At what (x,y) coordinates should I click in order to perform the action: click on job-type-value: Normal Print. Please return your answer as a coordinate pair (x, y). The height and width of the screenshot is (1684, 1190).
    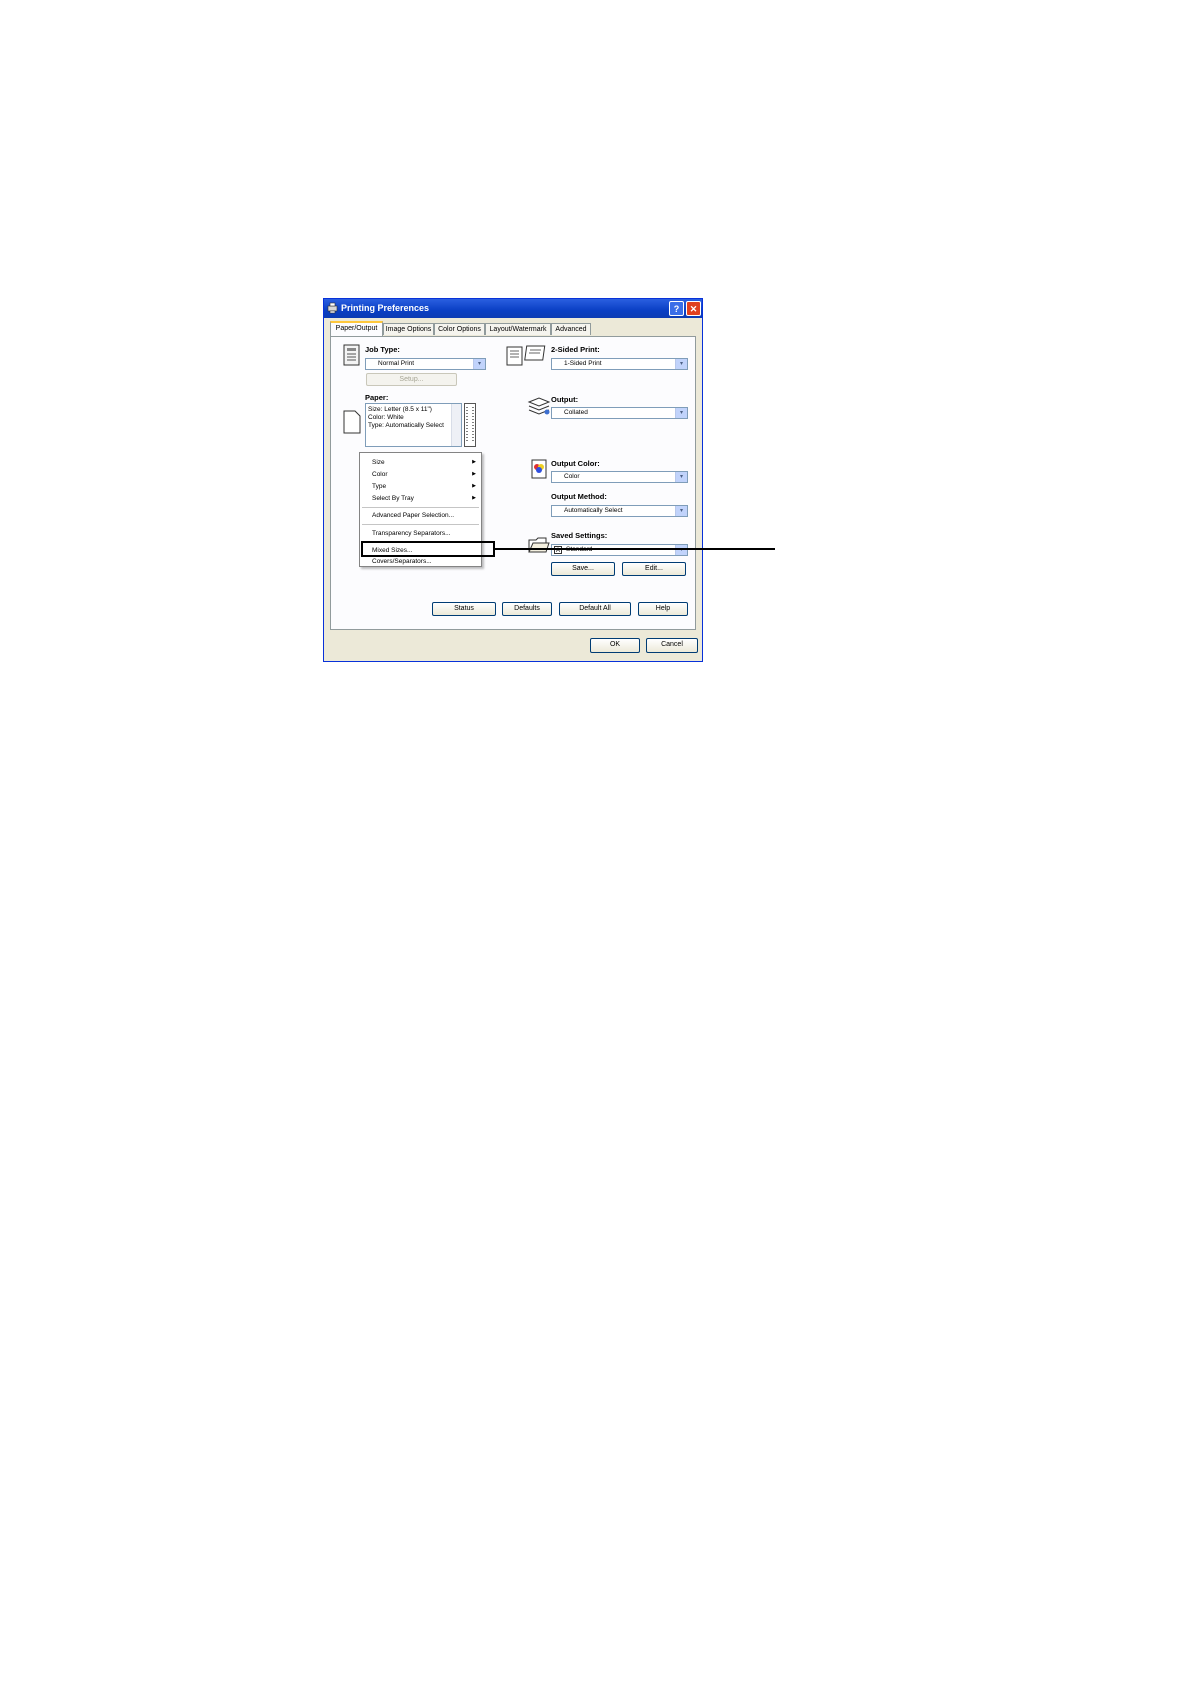
    Looking at the image, I should click on (396, 363).